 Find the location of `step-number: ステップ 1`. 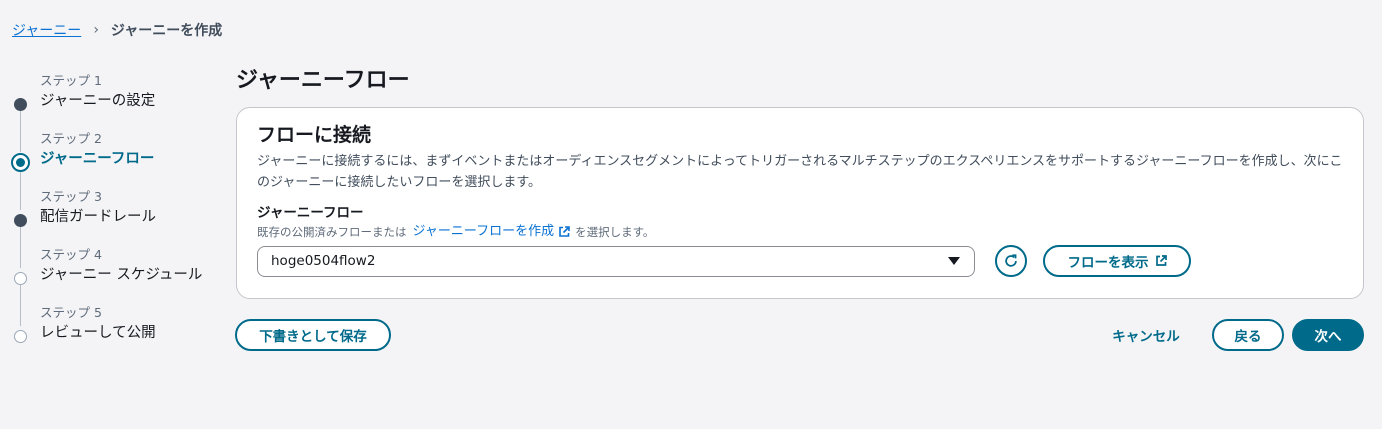

step-number: ステップ 1 is located at coordinates (71, 80).